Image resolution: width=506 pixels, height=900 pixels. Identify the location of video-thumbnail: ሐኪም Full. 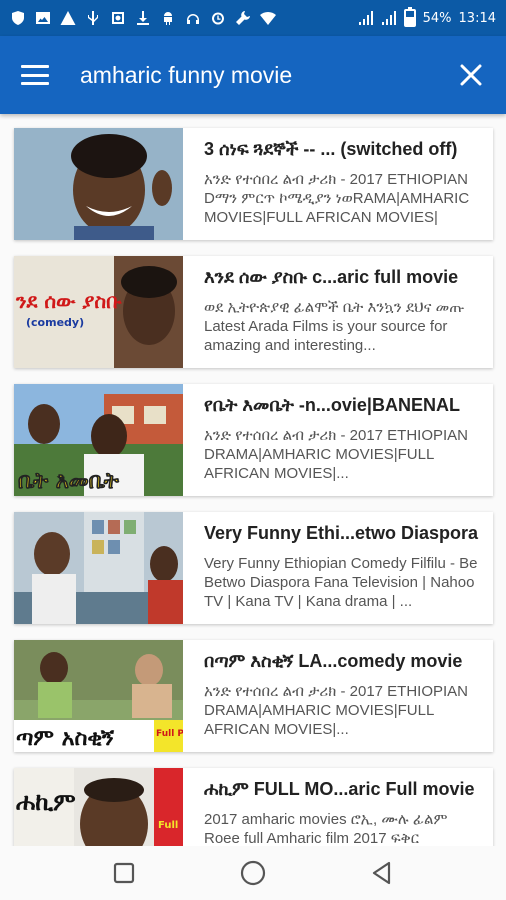
(98, 807).